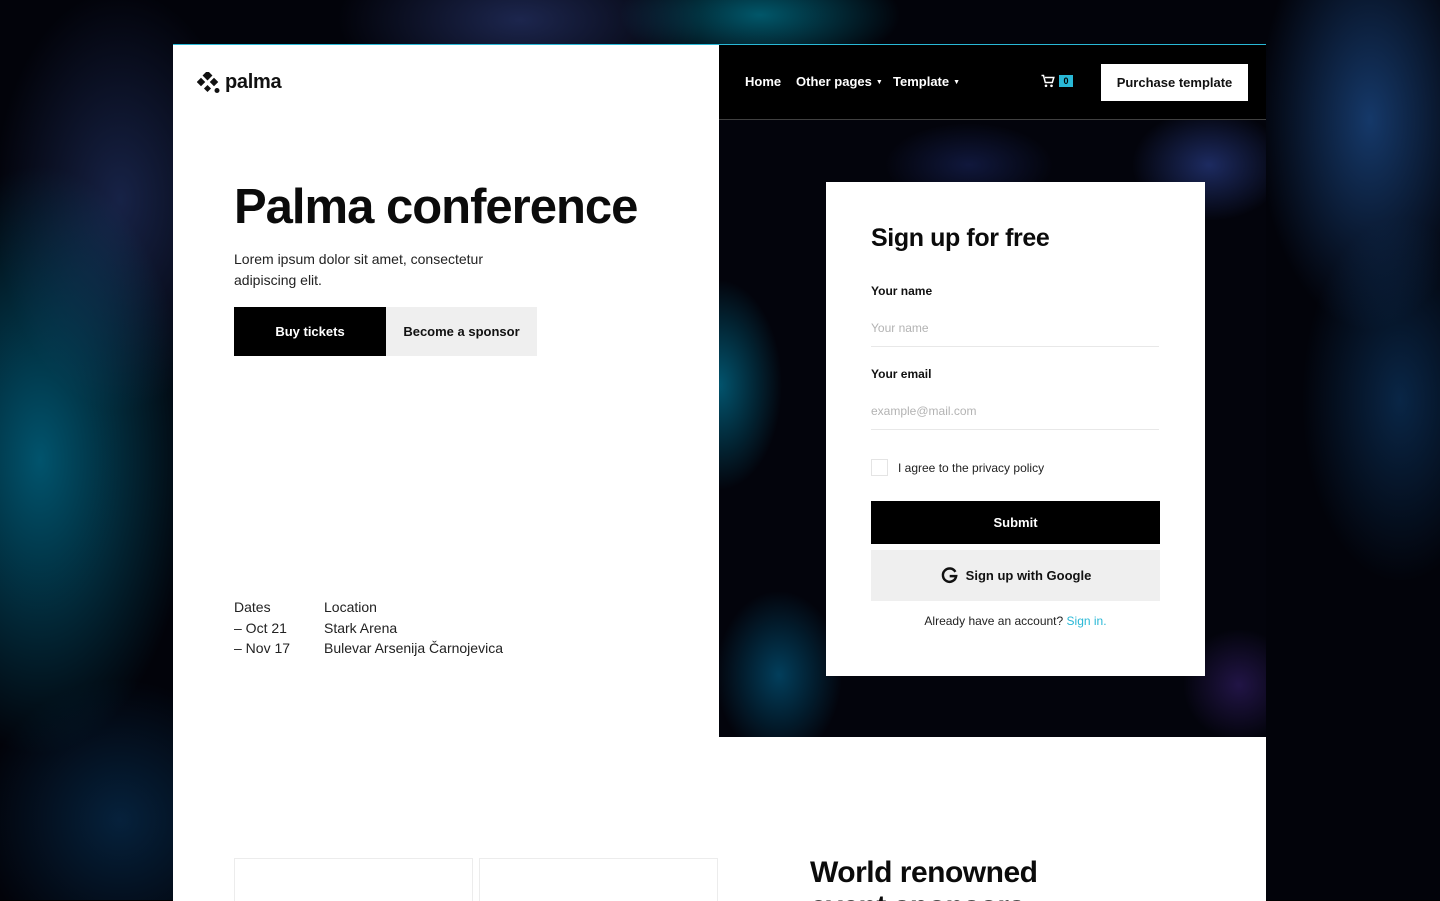 This screenshot has height=901, width=1440. I want to click on privacy-checkbox, so click(879, 467).